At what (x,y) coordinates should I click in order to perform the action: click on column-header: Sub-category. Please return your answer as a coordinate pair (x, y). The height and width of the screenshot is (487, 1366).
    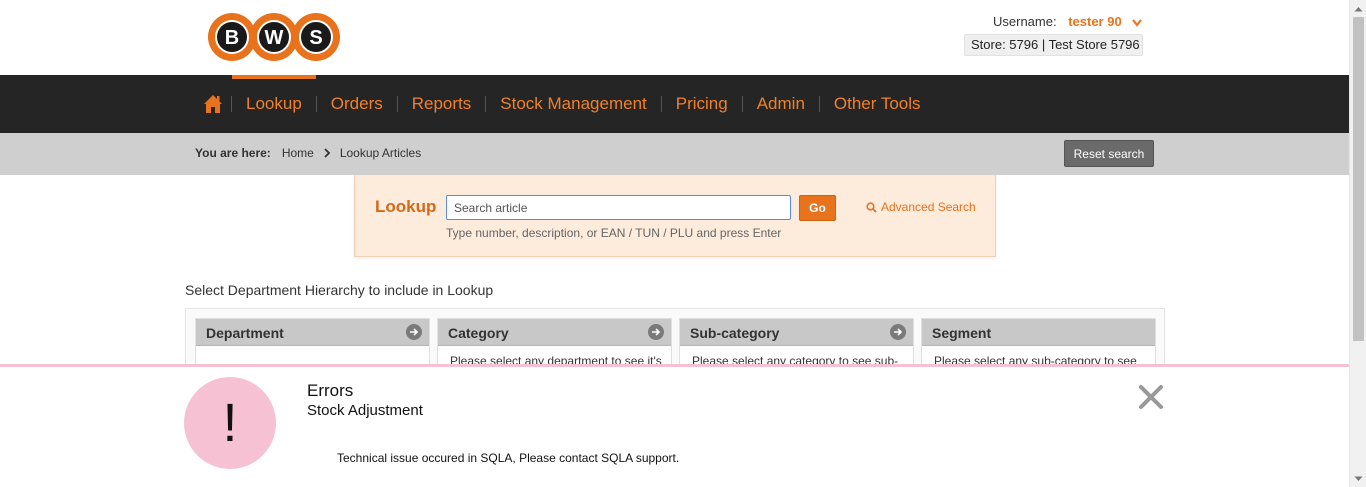
    Looking at the image, I should click on (796, 332).